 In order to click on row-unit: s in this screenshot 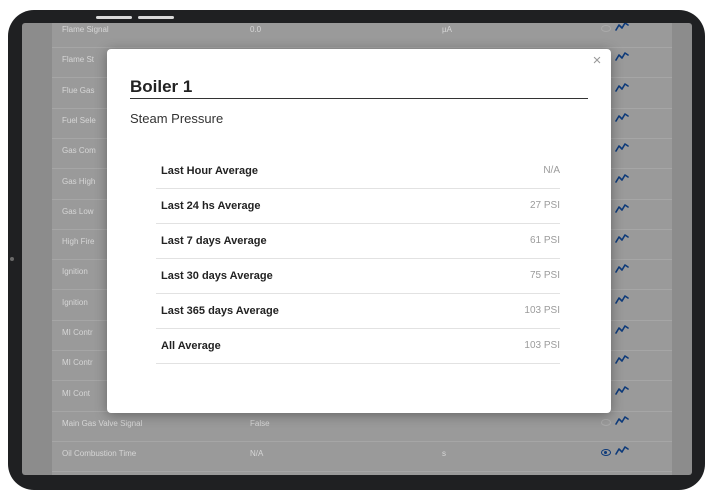, I will do `click(444, 454)`.